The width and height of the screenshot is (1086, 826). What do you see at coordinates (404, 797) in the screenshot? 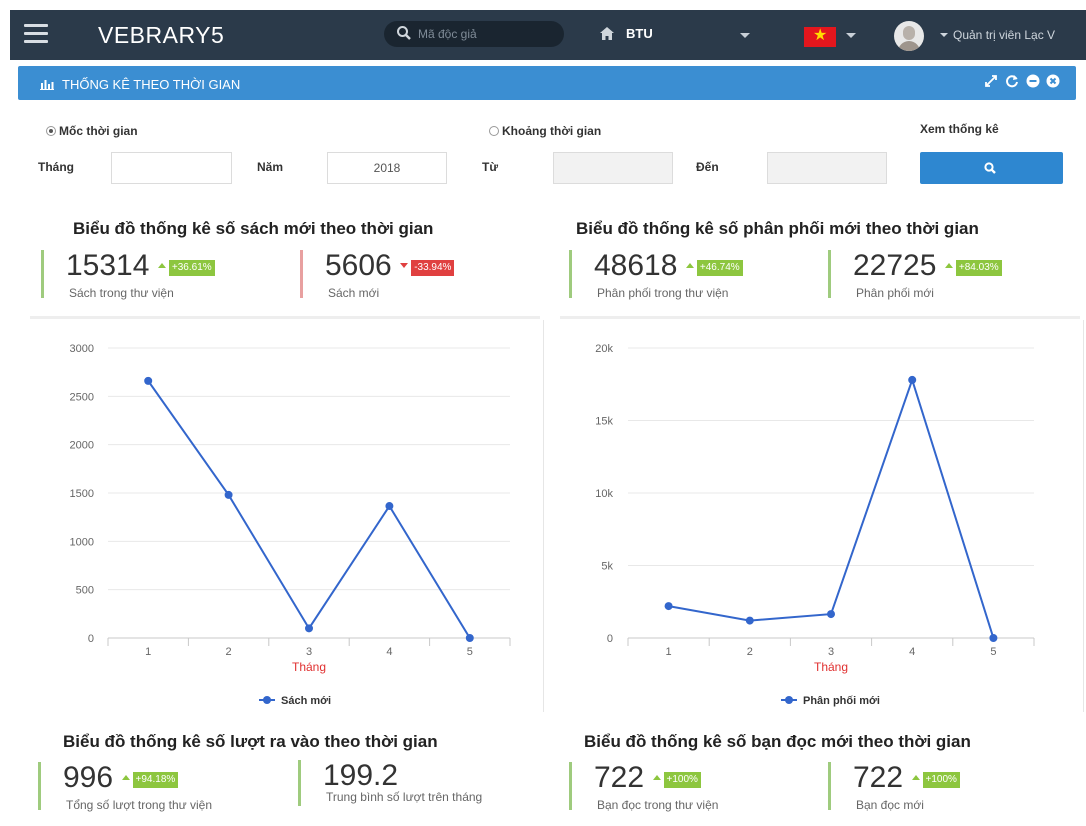
I see `stat-label: Trung bình số lượt trên tháng` at bounding box center [404, 797].